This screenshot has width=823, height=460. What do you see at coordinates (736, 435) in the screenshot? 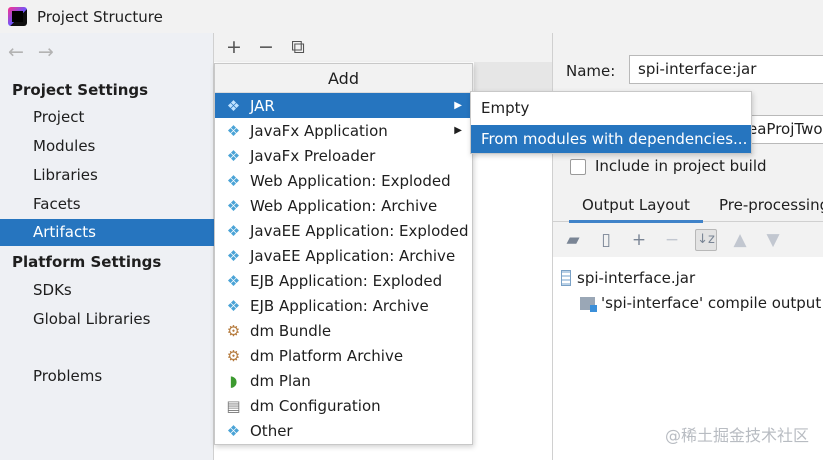
I see `watermark: @稀土掘金技术社区` at bounding box center [736, 435].